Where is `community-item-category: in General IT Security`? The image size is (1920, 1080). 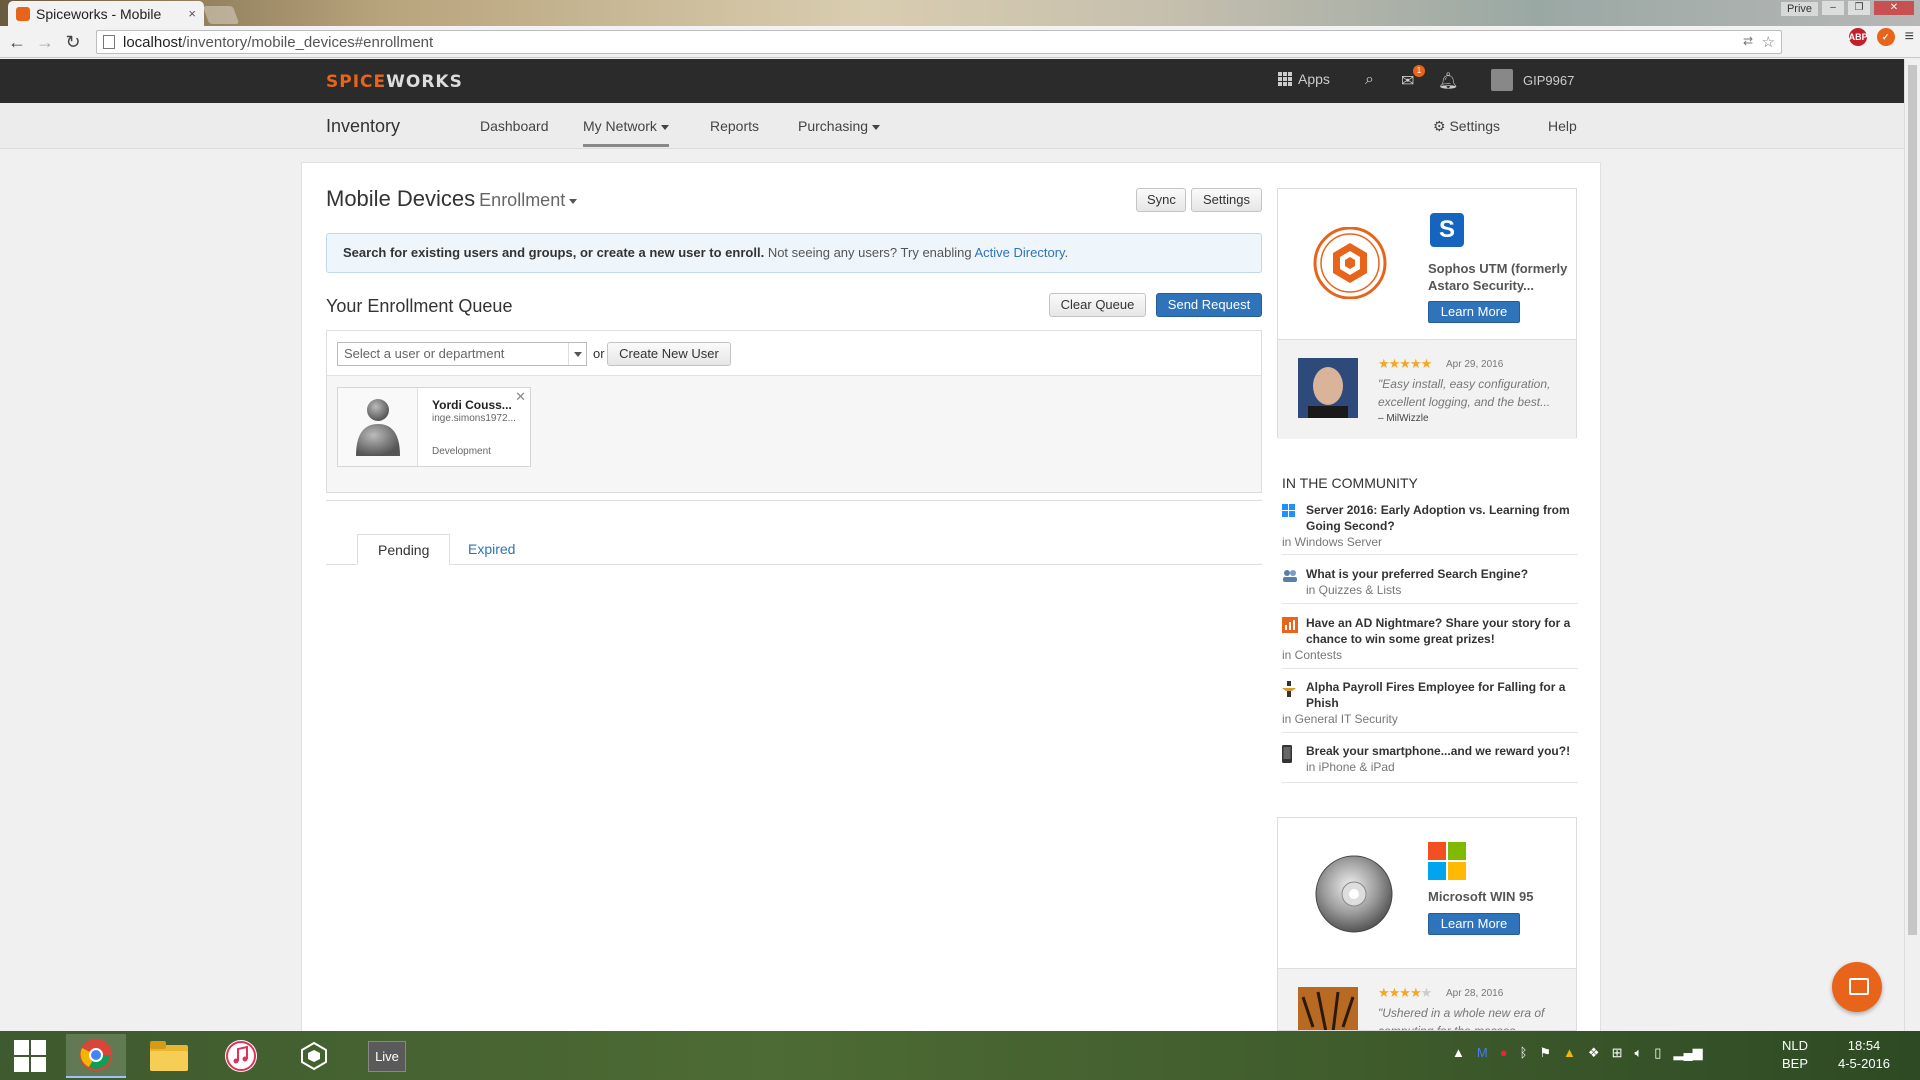
community-item-category: in General IT Security is located at coordinates (1430, 719).